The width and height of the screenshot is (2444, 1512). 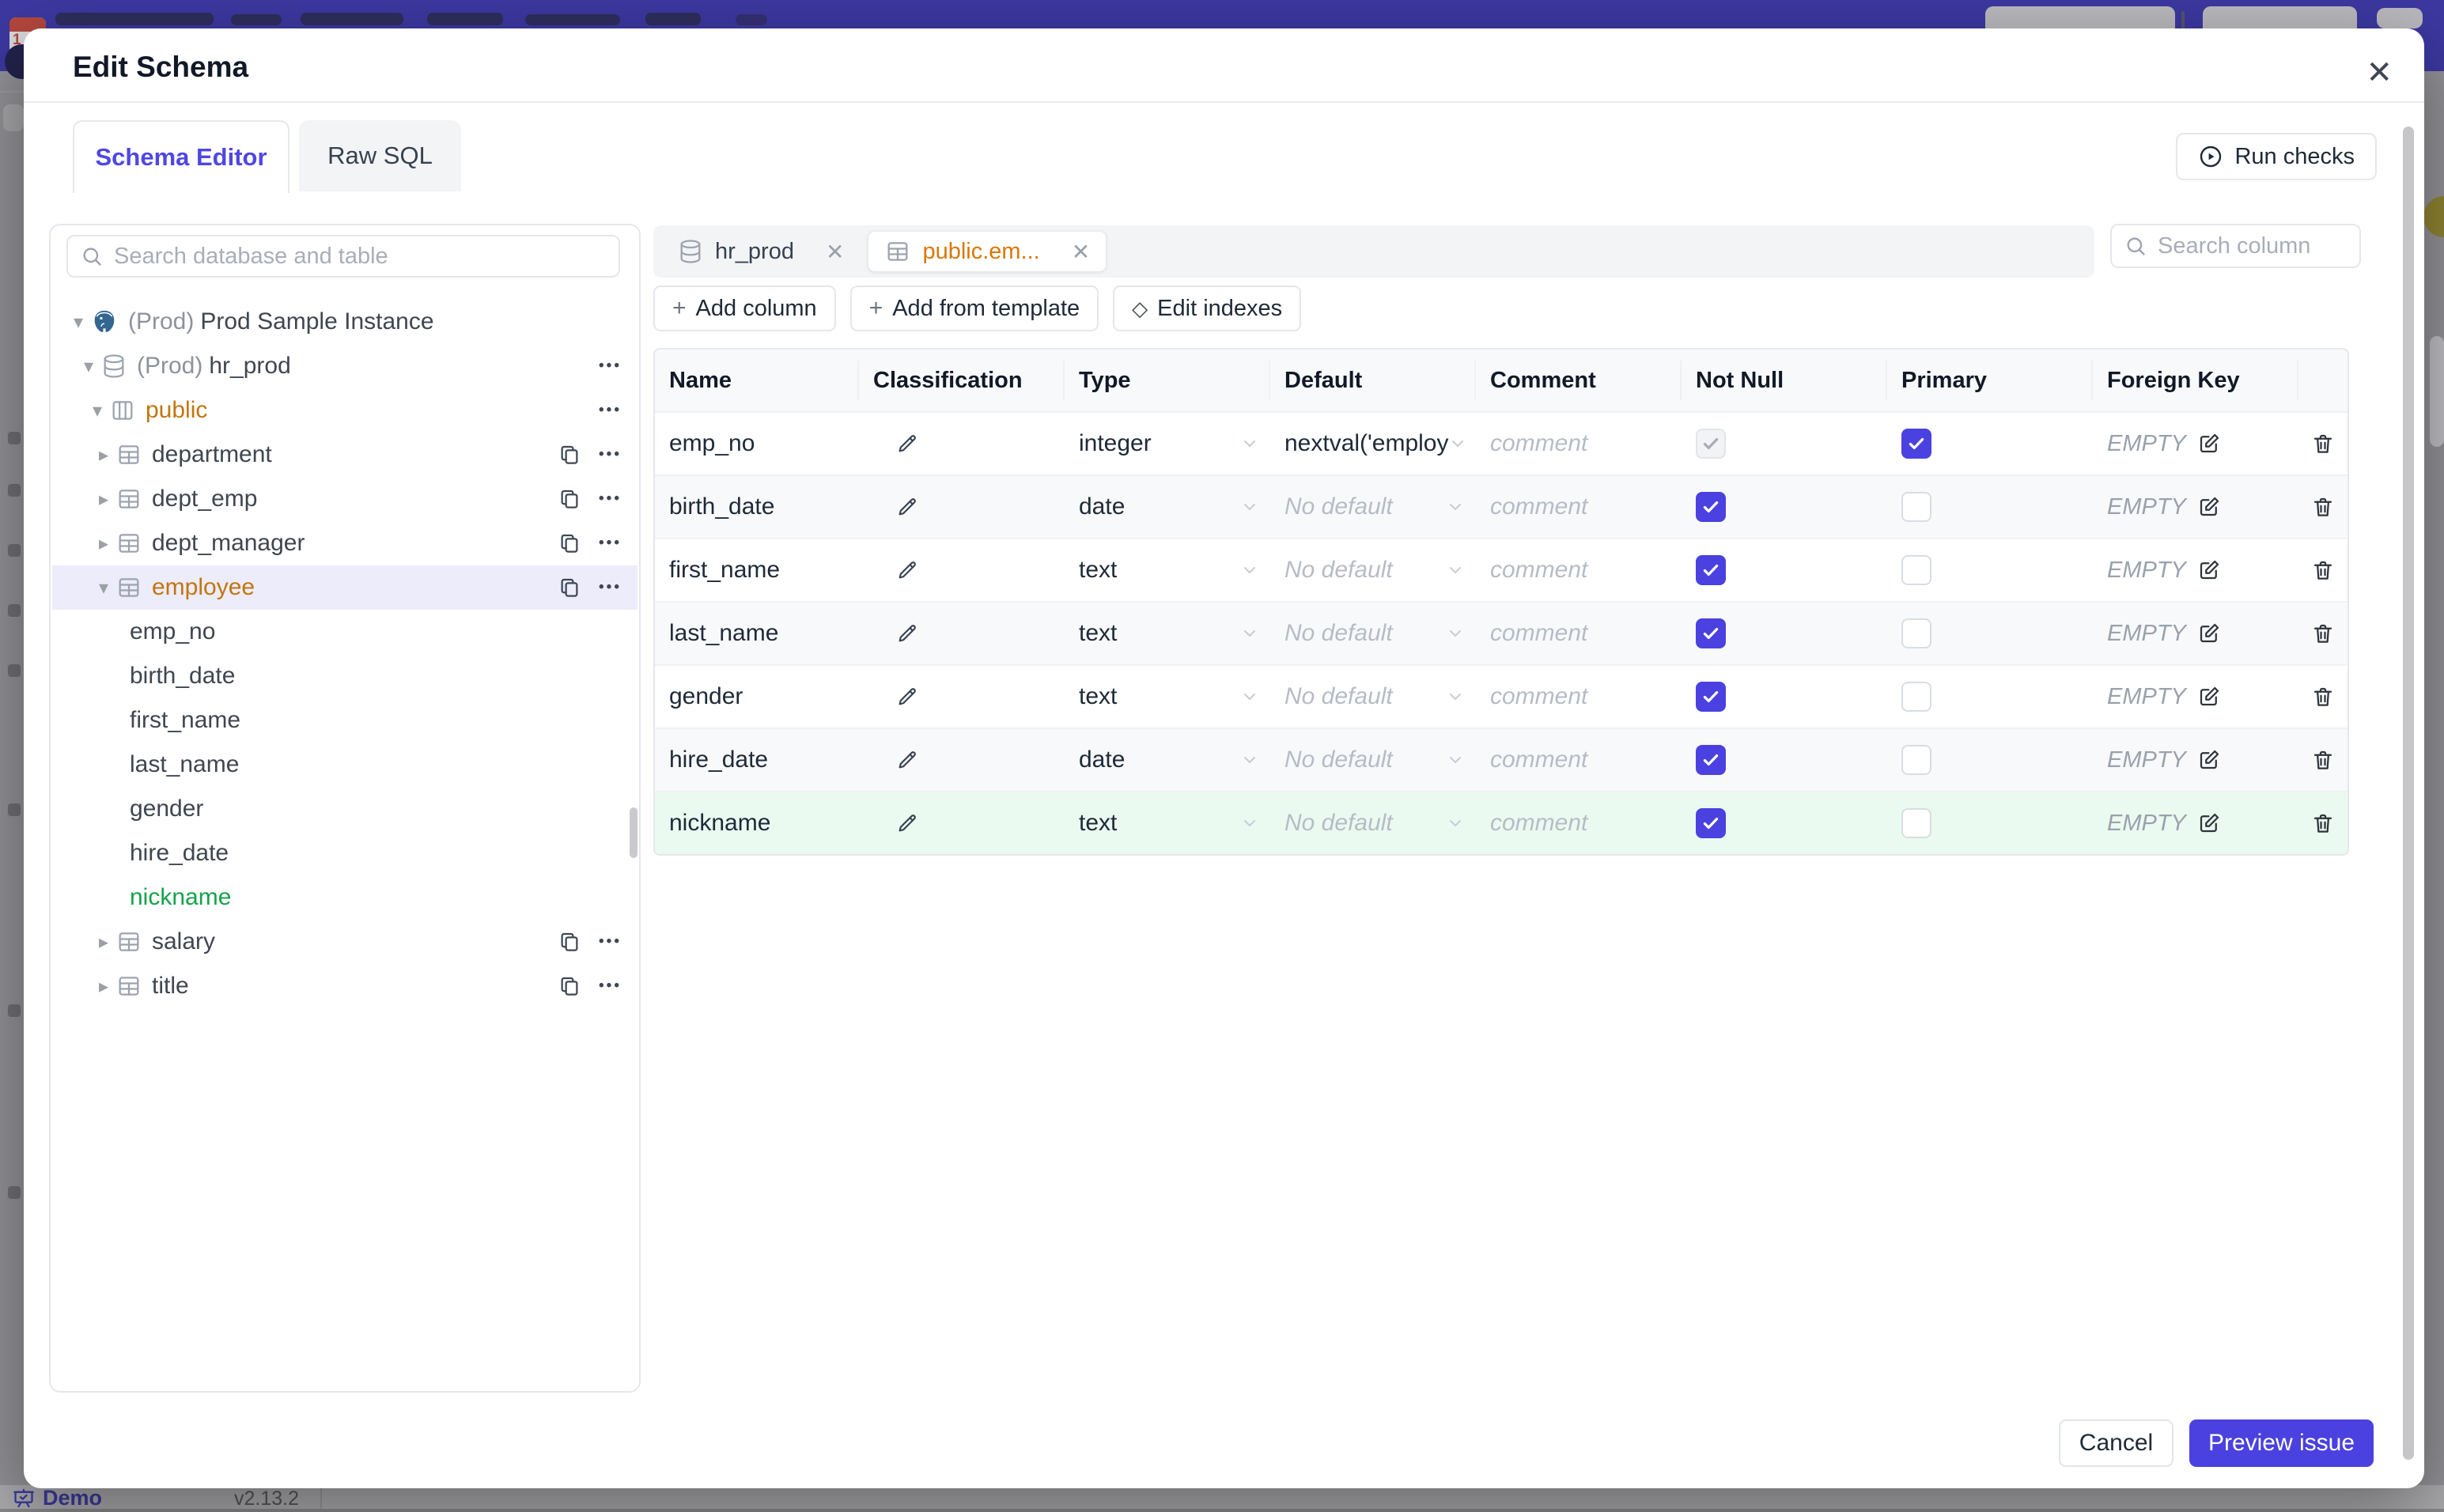 I want to click on database-search, so click(x=343, y=257).